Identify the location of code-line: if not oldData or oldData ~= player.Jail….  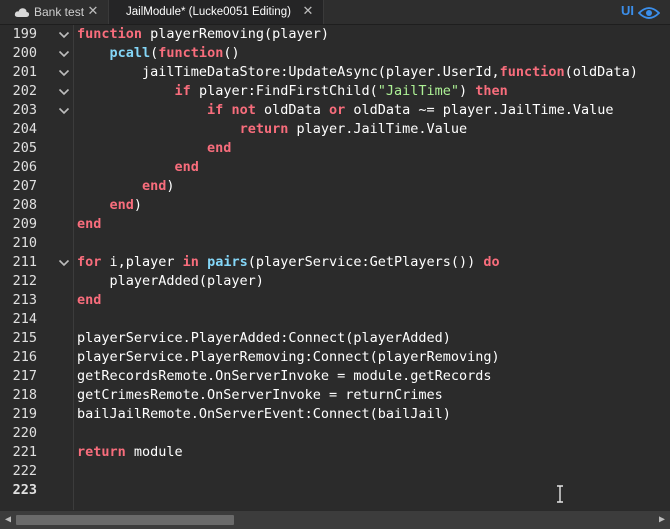
(345, 110).